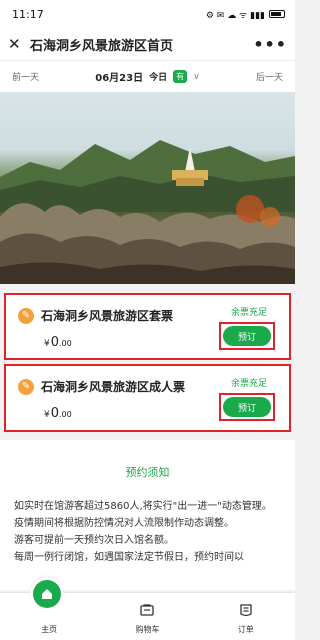 Image resolution: width=320 pixels, height=640 pixels. Describe the element at coordinates (246, 612) in the screenshot. I see `order-icon` at that location.